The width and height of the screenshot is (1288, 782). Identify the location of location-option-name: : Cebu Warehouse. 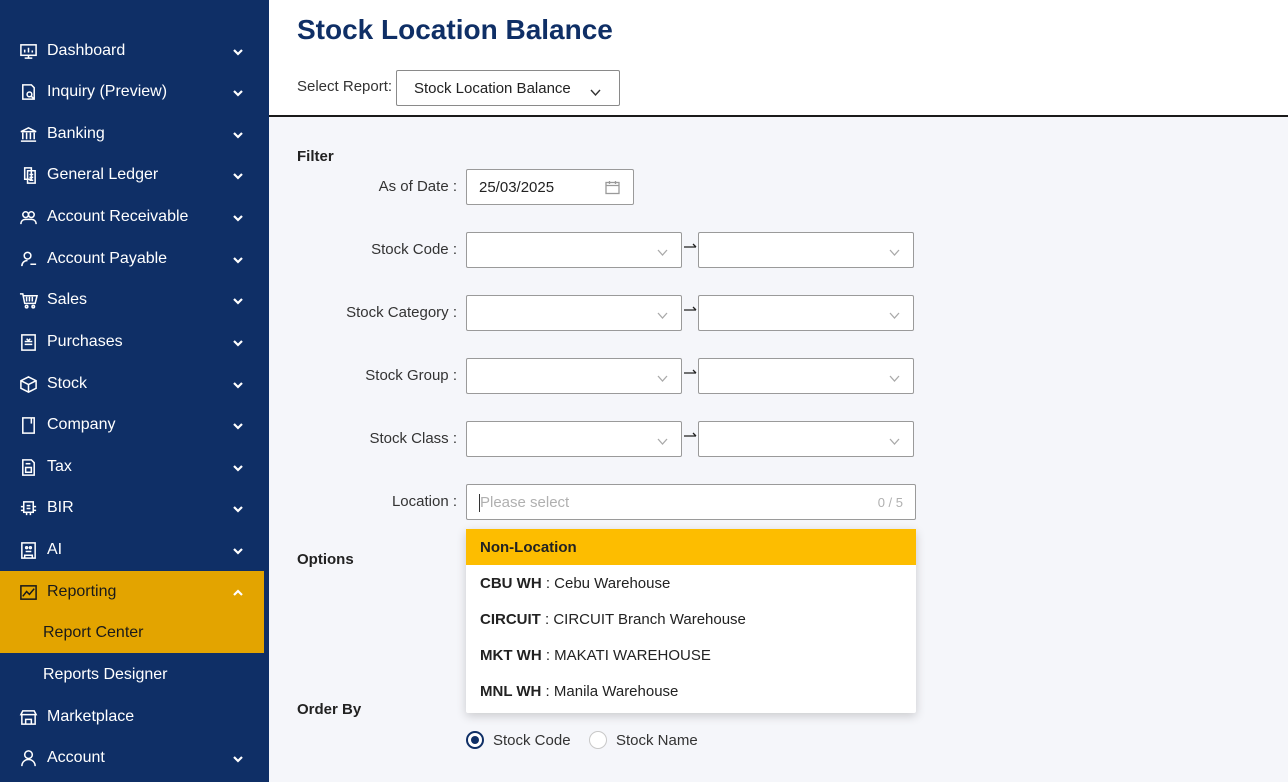
(606, 583).